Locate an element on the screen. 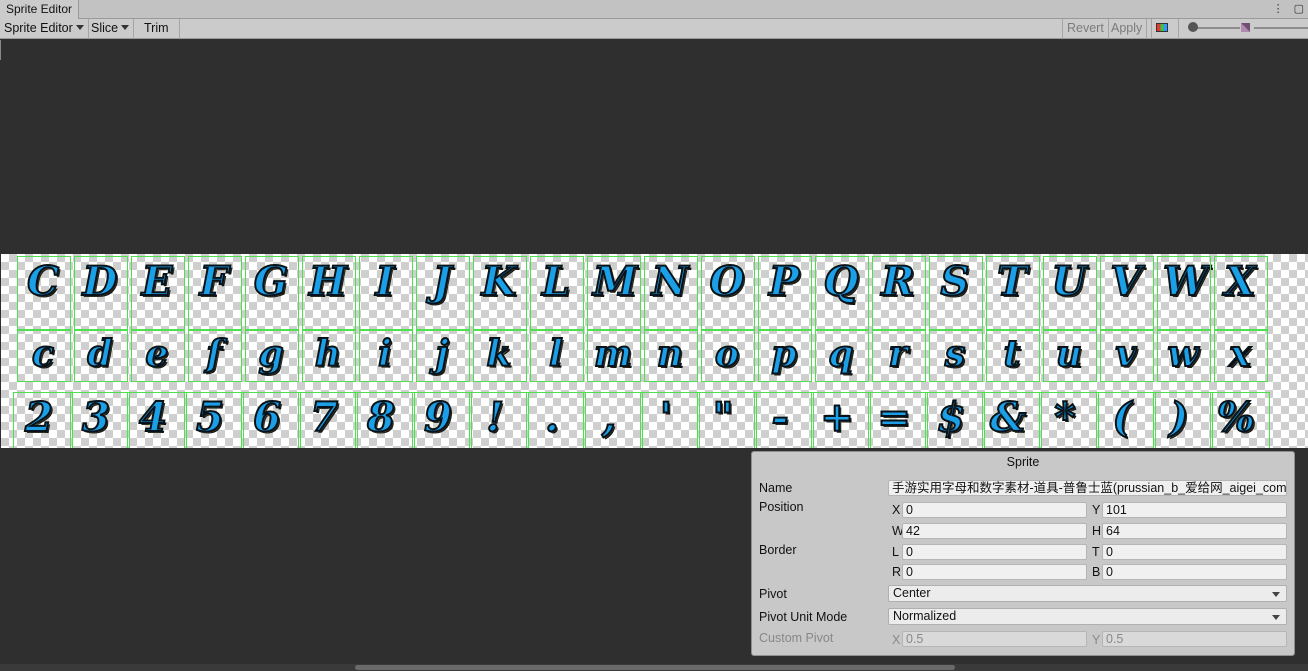  custom-pivot-x-field: 0.5 is located at coordinates (994, 639).